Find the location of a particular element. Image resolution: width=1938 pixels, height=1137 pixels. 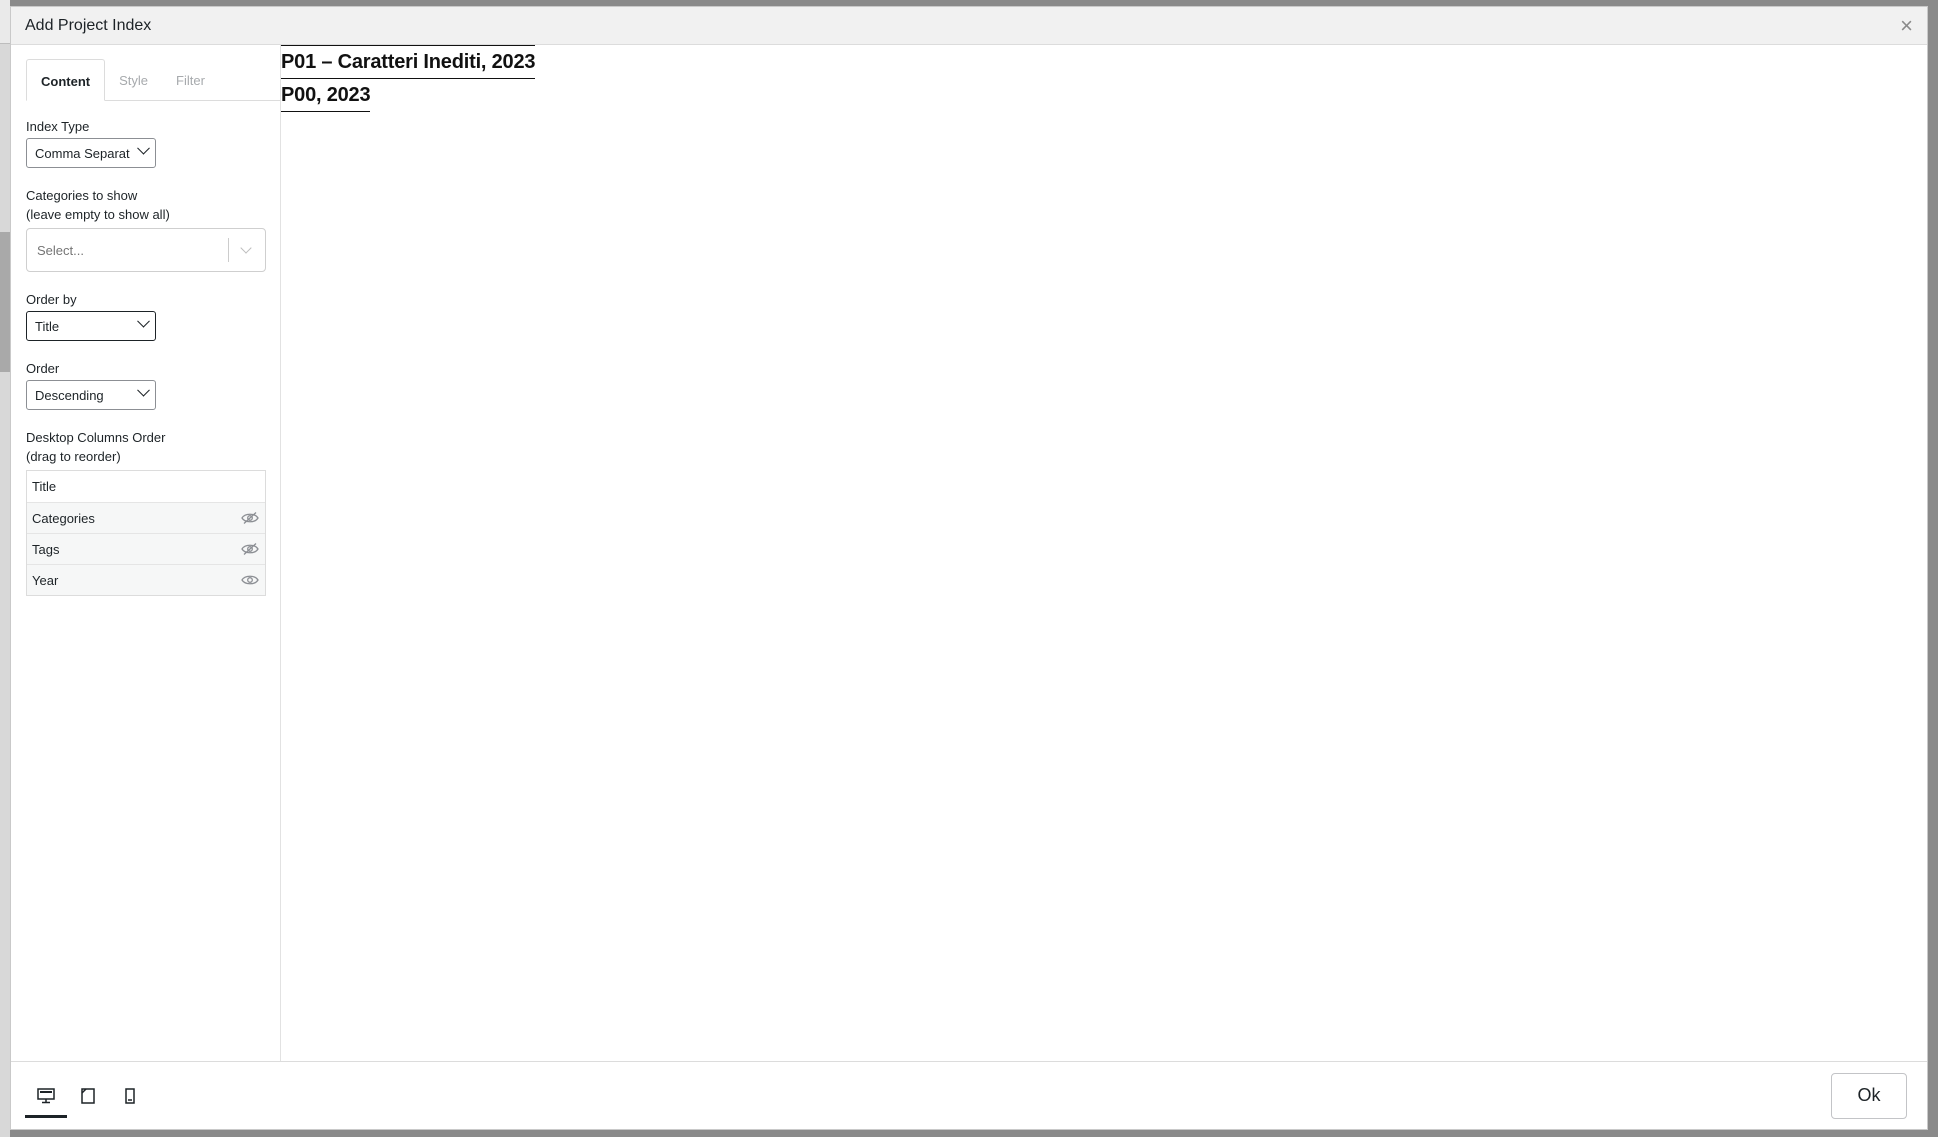

close-icon: × is located at coordinates (1906, 25).